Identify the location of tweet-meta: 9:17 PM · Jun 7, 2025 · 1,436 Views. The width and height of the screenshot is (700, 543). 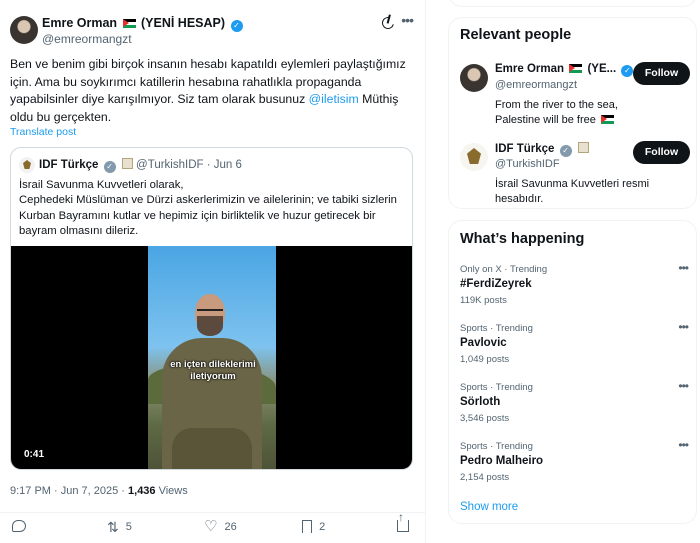
(99, 491).